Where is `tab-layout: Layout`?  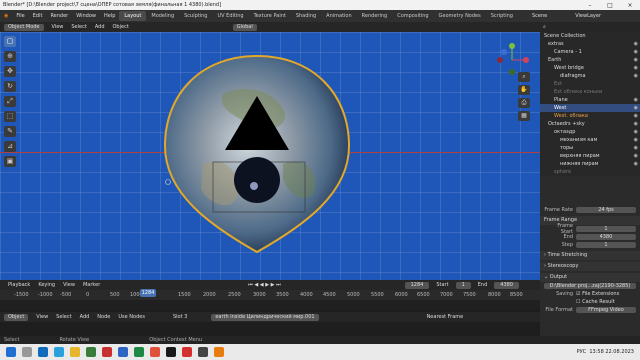 tab-layout: Layout is located at coordinates (133, 16).